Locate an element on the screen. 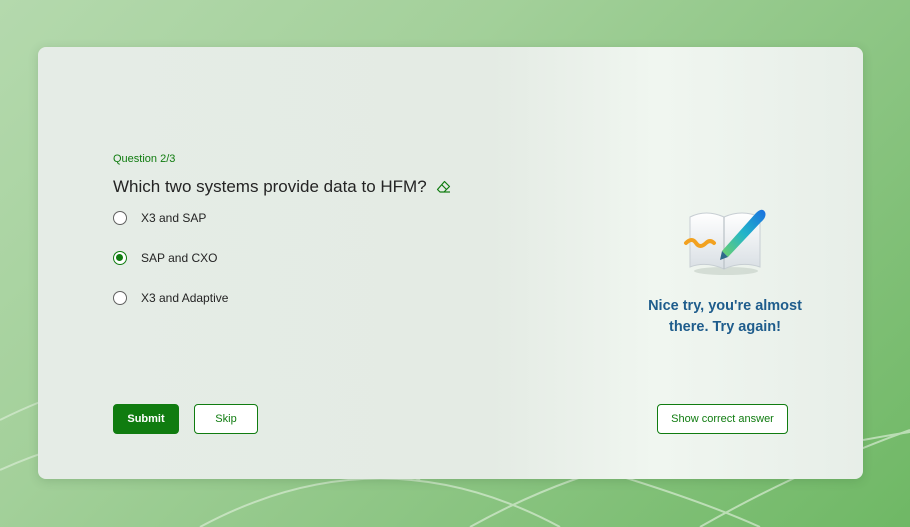  question-title: Which two systems provide data to HFM? is located at coordinates (282, 187).